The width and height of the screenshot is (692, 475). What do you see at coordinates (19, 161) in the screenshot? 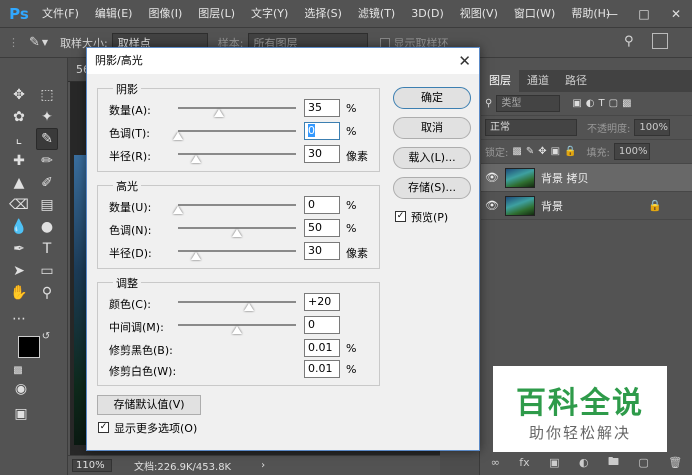
I see `healing-brush-tool-icon: ✚` at bounding box center [19, 161].